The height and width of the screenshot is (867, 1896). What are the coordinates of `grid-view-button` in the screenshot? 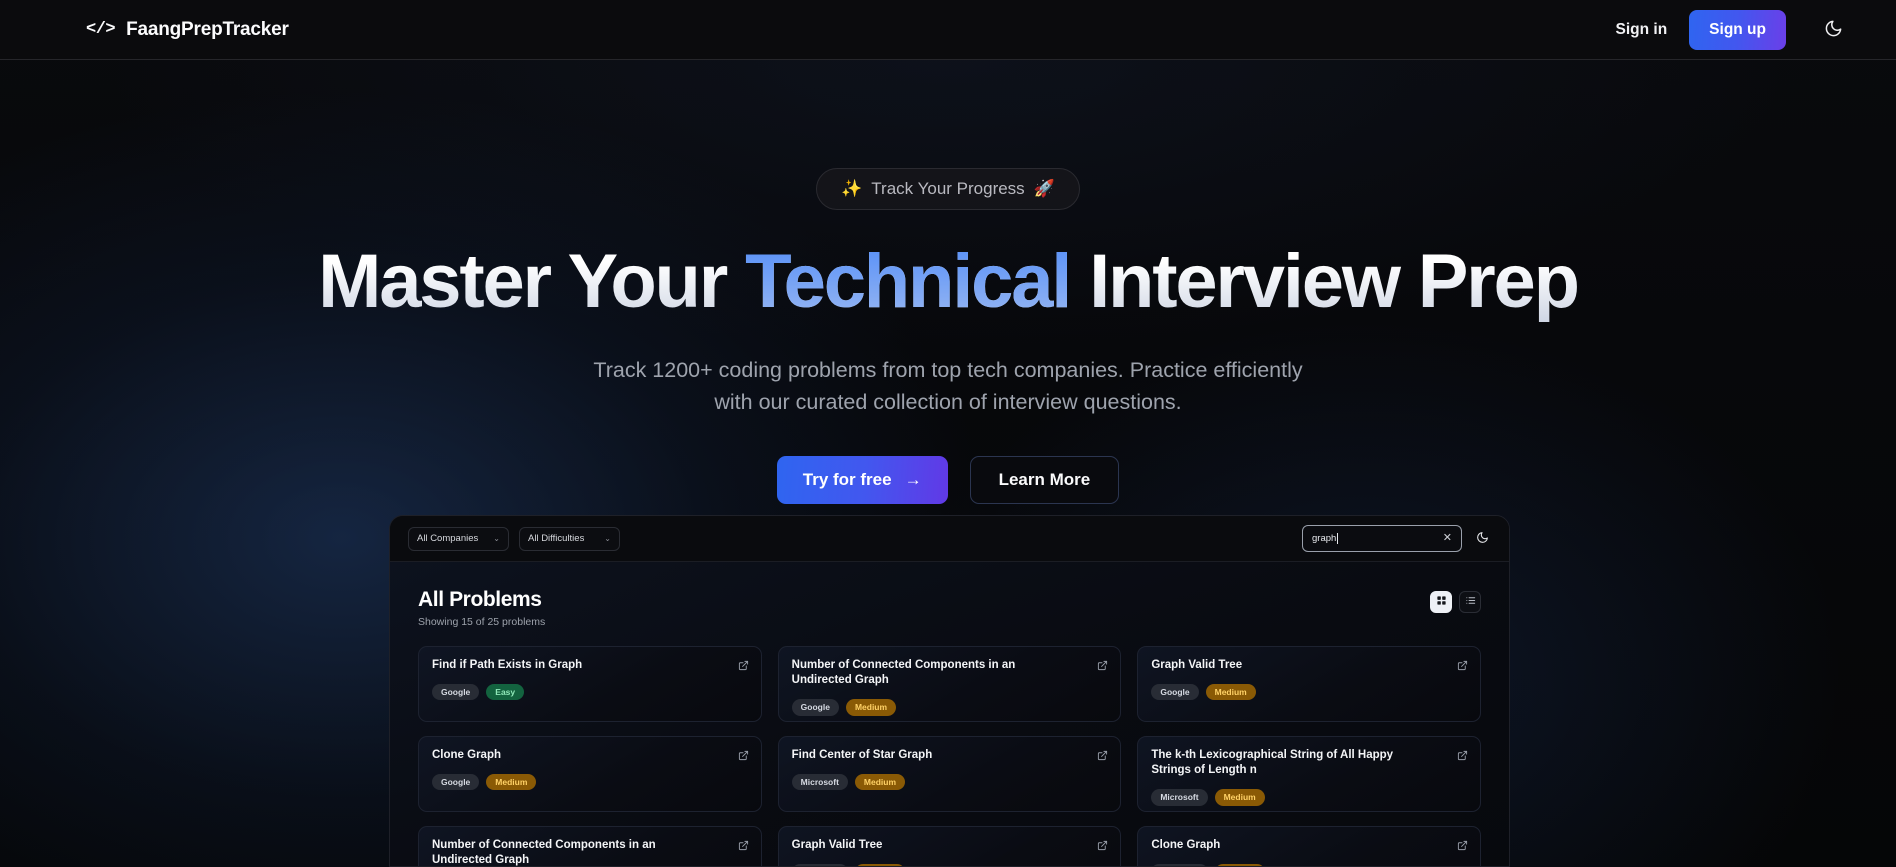 It's located at (1441, 602).